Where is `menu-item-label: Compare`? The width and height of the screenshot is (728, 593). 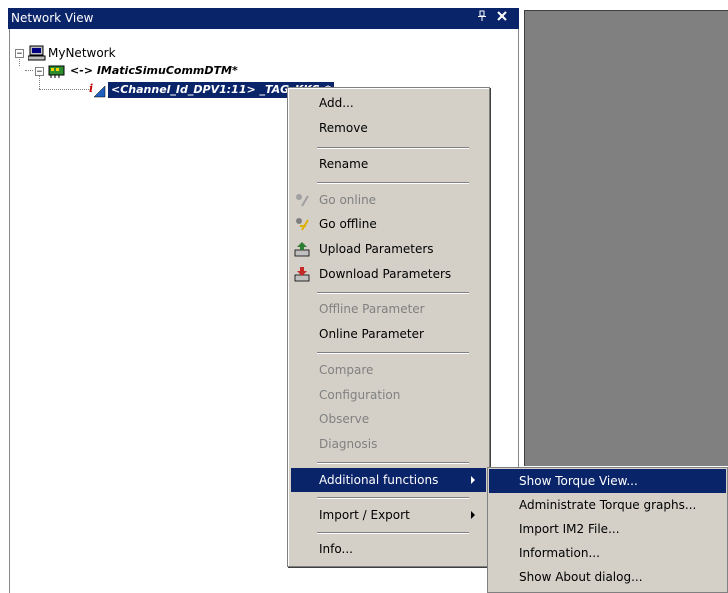
menu-item-label: Compare is located at coordinates (346, 370).